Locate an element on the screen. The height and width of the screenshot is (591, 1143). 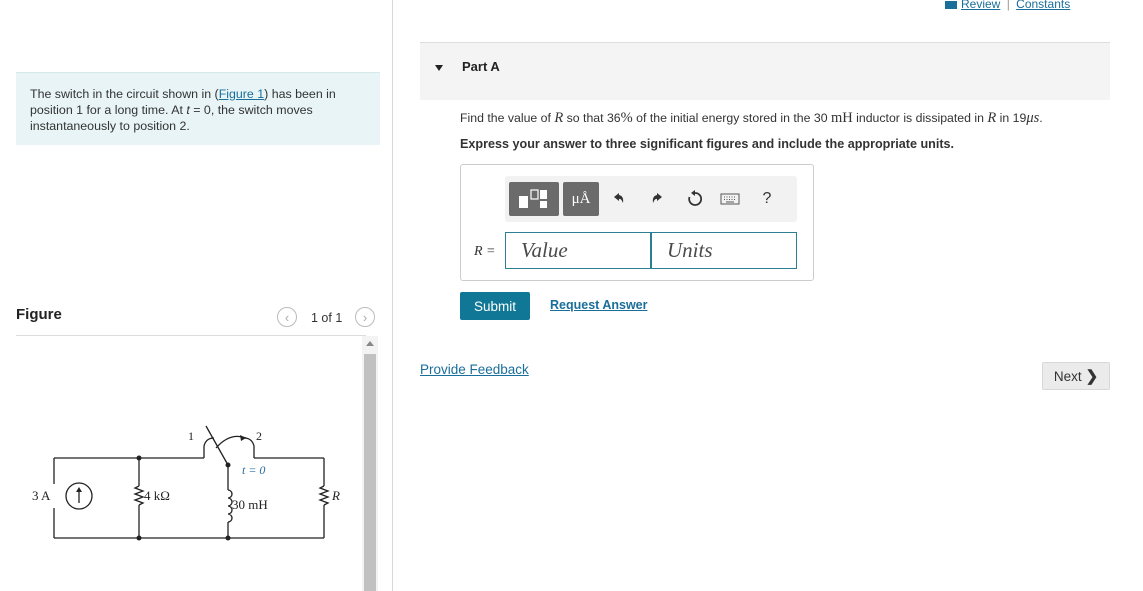
provide-feedback-link: Provide Feedback is located at coordinates (474, 369).